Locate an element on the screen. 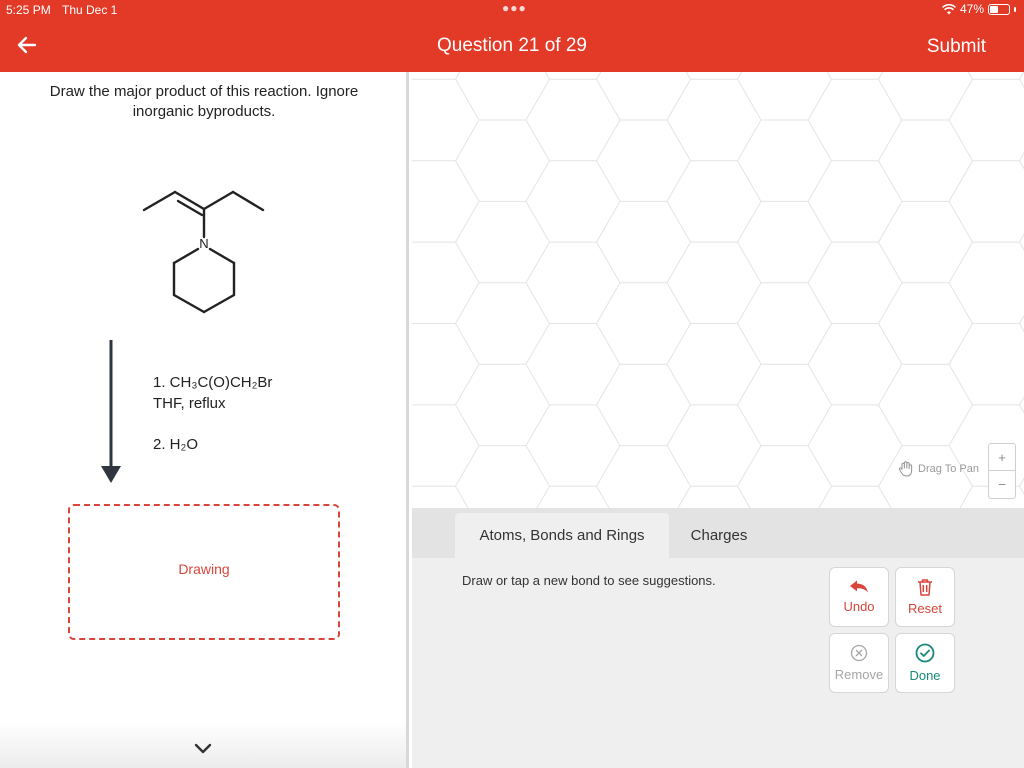 This screenshot has height=768, width=1024. remove-label: Remove is located at coordinates (859, 674).